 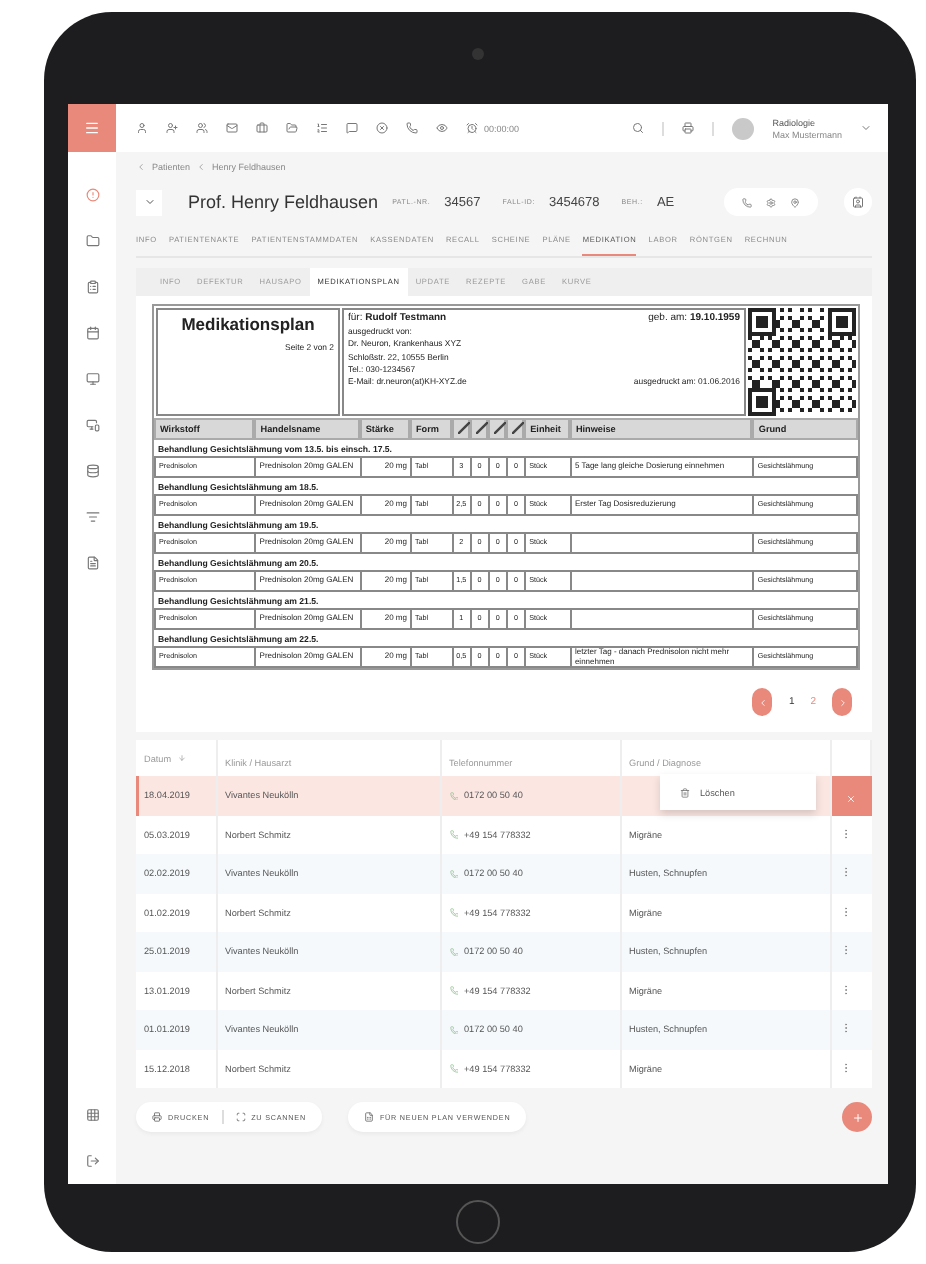 What do you see at coordinates (771, 202) in the screenshot?
I see `settings-icon` at bounding box center [771, 202].